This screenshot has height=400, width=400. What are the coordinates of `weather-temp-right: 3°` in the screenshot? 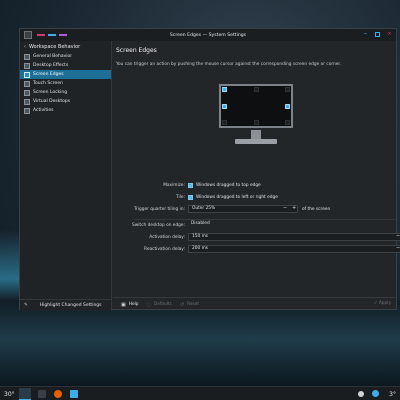 It's located at (392, 394).